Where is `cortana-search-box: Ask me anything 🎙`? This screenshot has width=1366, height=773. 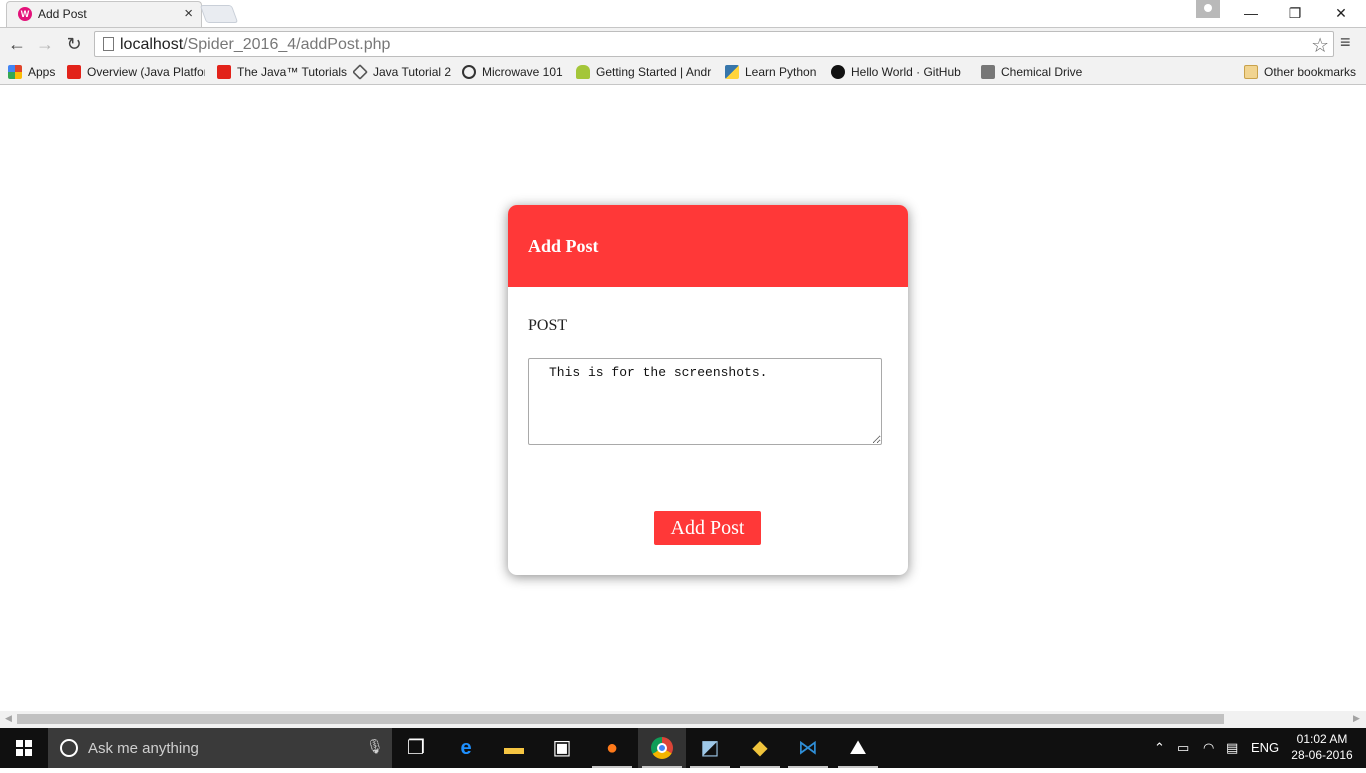
cortana-search-box: Ask me anything 🎙 is located at coordinates (220, 748).